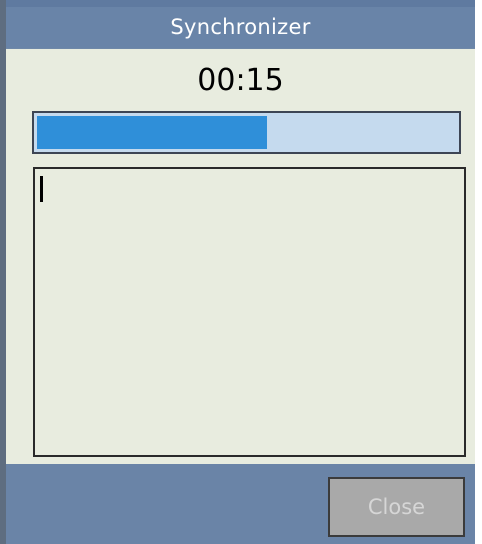 This screenshot has width=482, height=544. I want to click on window-title: Synchronizer, so click(240, 27).